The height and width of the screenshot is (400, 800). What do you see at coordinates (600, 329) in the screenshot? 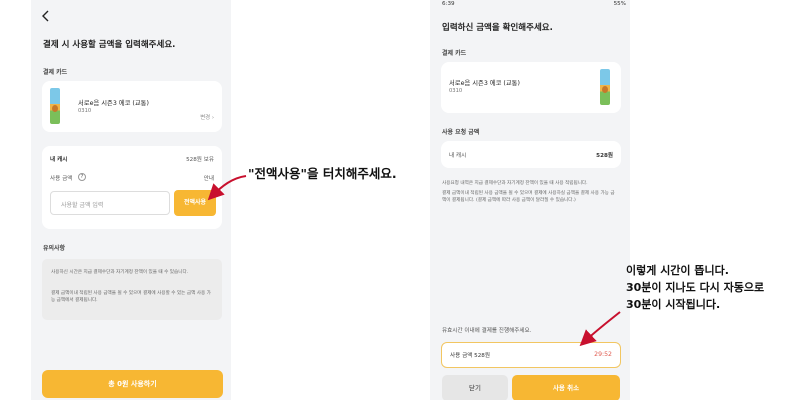
I see `arrow-to-timer` at bounding box center [600, 329].